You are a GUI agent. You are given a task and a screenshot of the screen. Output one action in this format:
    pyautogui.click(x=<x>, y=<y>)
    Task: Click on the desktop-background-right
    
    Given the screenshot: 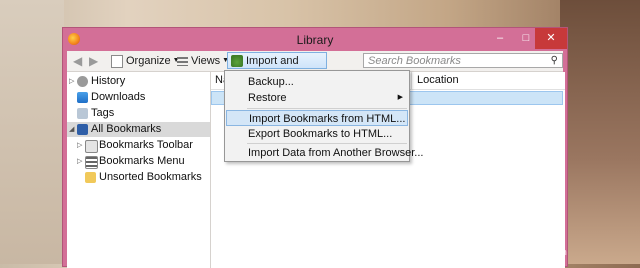 What is the action you would take?
    pyautogui.click(x=600, y=132)
    